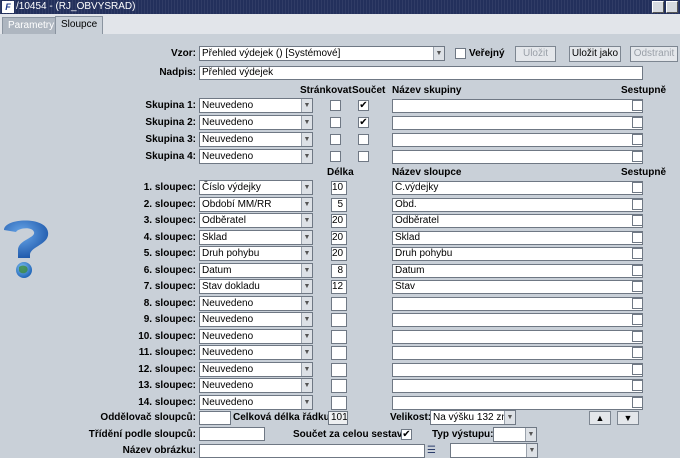 This screenshot has width=680, height=458. I want to click on column-select: Odběratel ▼, so click(256, 220).